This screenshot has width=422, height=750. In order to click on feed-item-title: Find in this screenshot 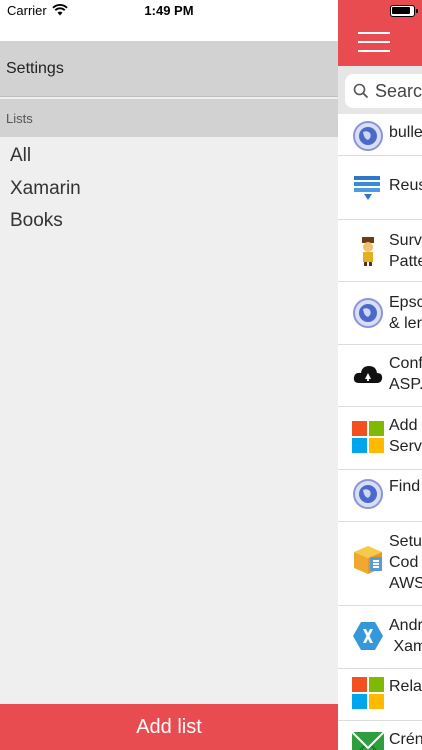, I will do `click(404, 486)`.